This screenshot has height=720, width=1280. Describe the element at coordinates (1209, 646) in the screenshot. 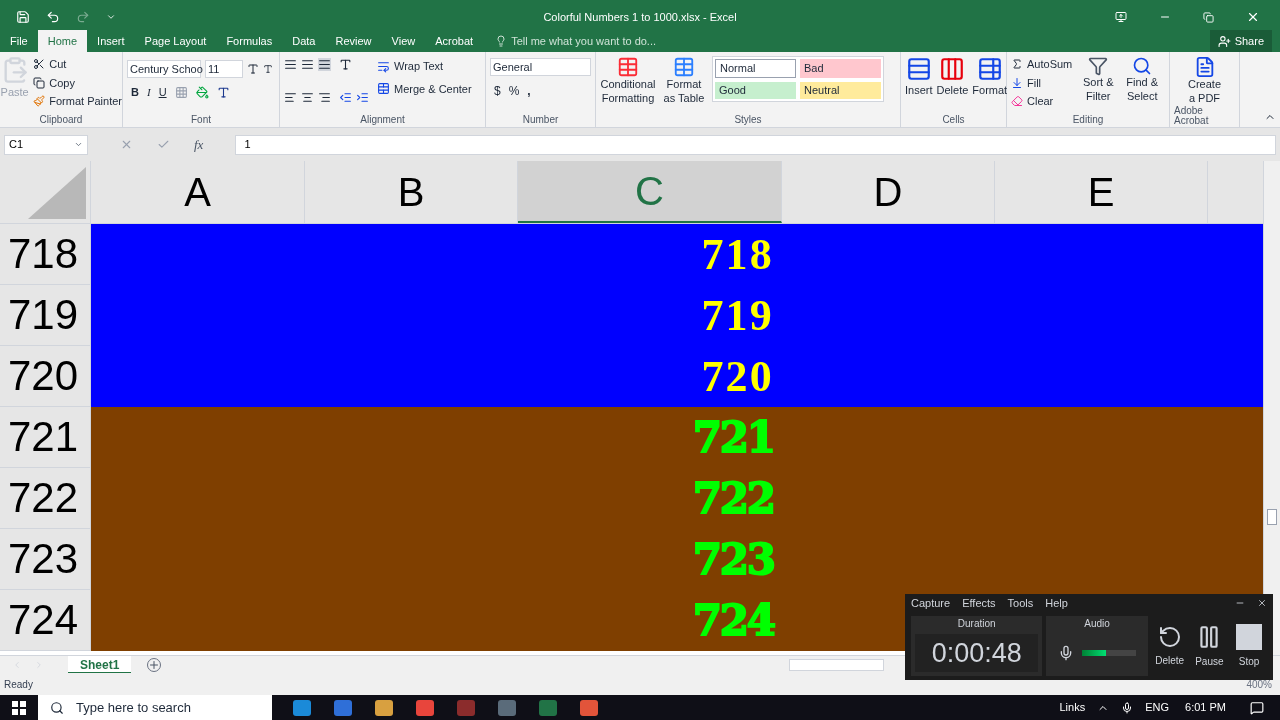

I see `recorder-button: Pause` at that location.